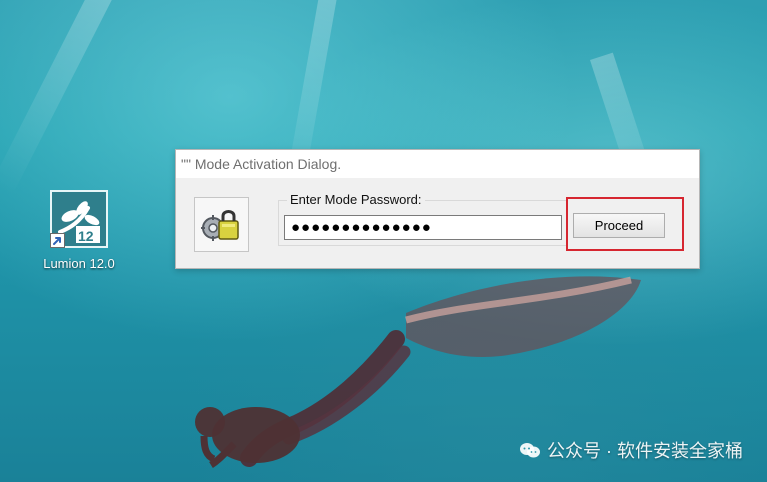 Image resolution: width=767 pixels, height=482 pixels. I want to click on password-group-label: Enter Mode Password:, so click(356, 199).